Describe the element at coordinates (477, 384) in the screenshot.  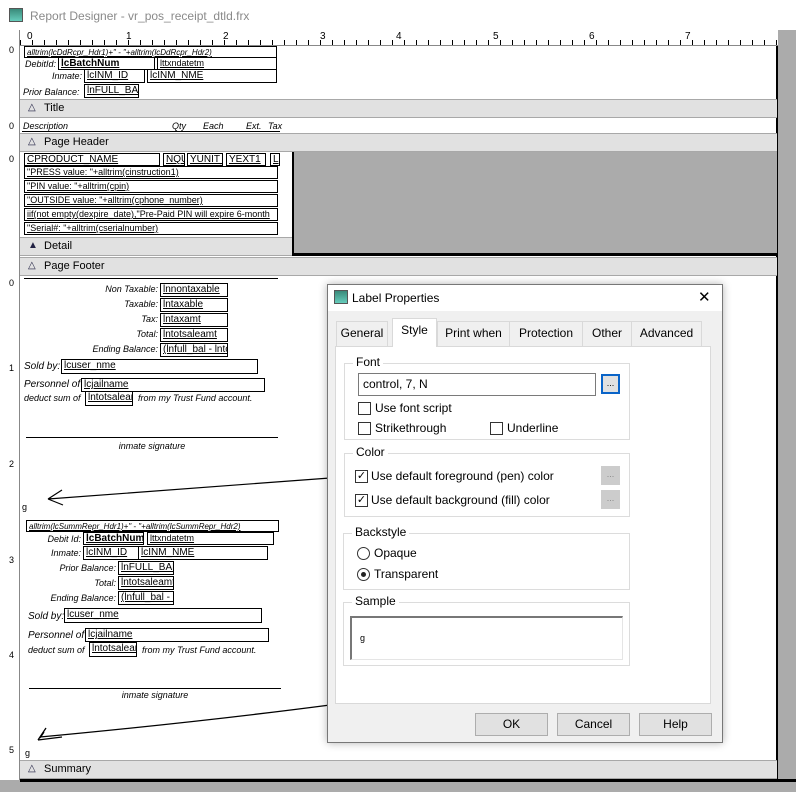
I see `font-input: control, 7, N` at that location.